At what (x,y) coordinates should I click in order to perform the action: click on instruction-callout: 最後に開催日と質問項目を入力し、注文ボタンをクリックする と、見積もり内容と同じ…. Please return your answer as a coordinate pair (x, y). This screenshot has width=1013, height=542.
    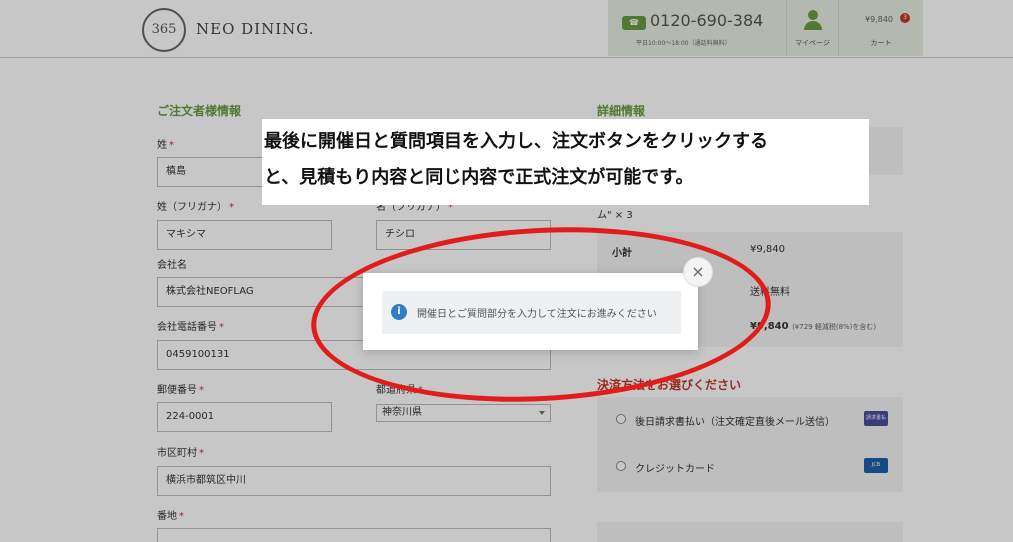
    Looking at the image, I should click on (565, 162).